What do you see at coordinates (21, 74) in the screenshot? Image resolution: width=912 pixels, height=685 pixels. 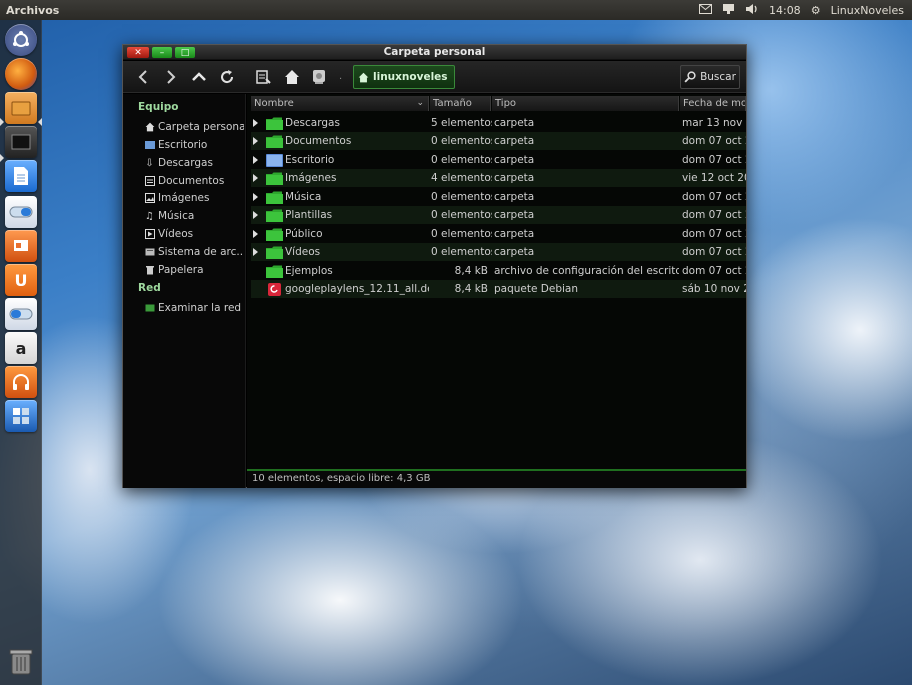 I see `firefox-icon` at bounding box center [21, 74].